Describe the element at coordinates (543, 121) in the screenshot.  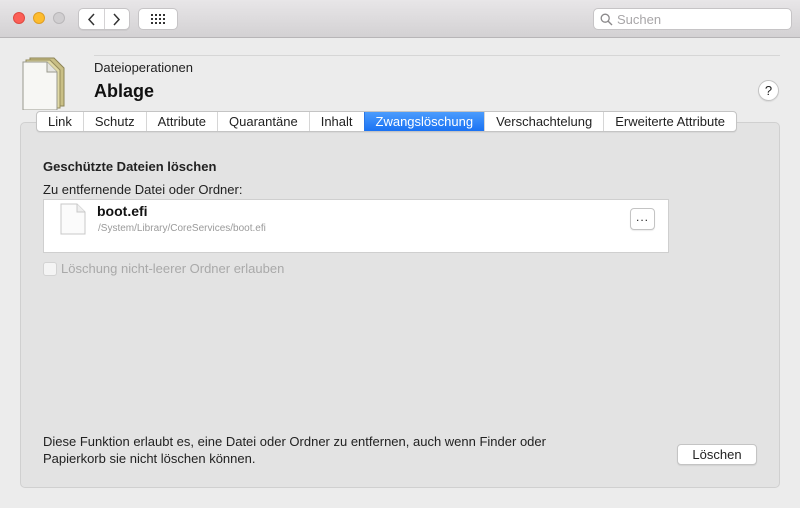
I see `tab-verschachtelung: Verschachtelung` at that location.